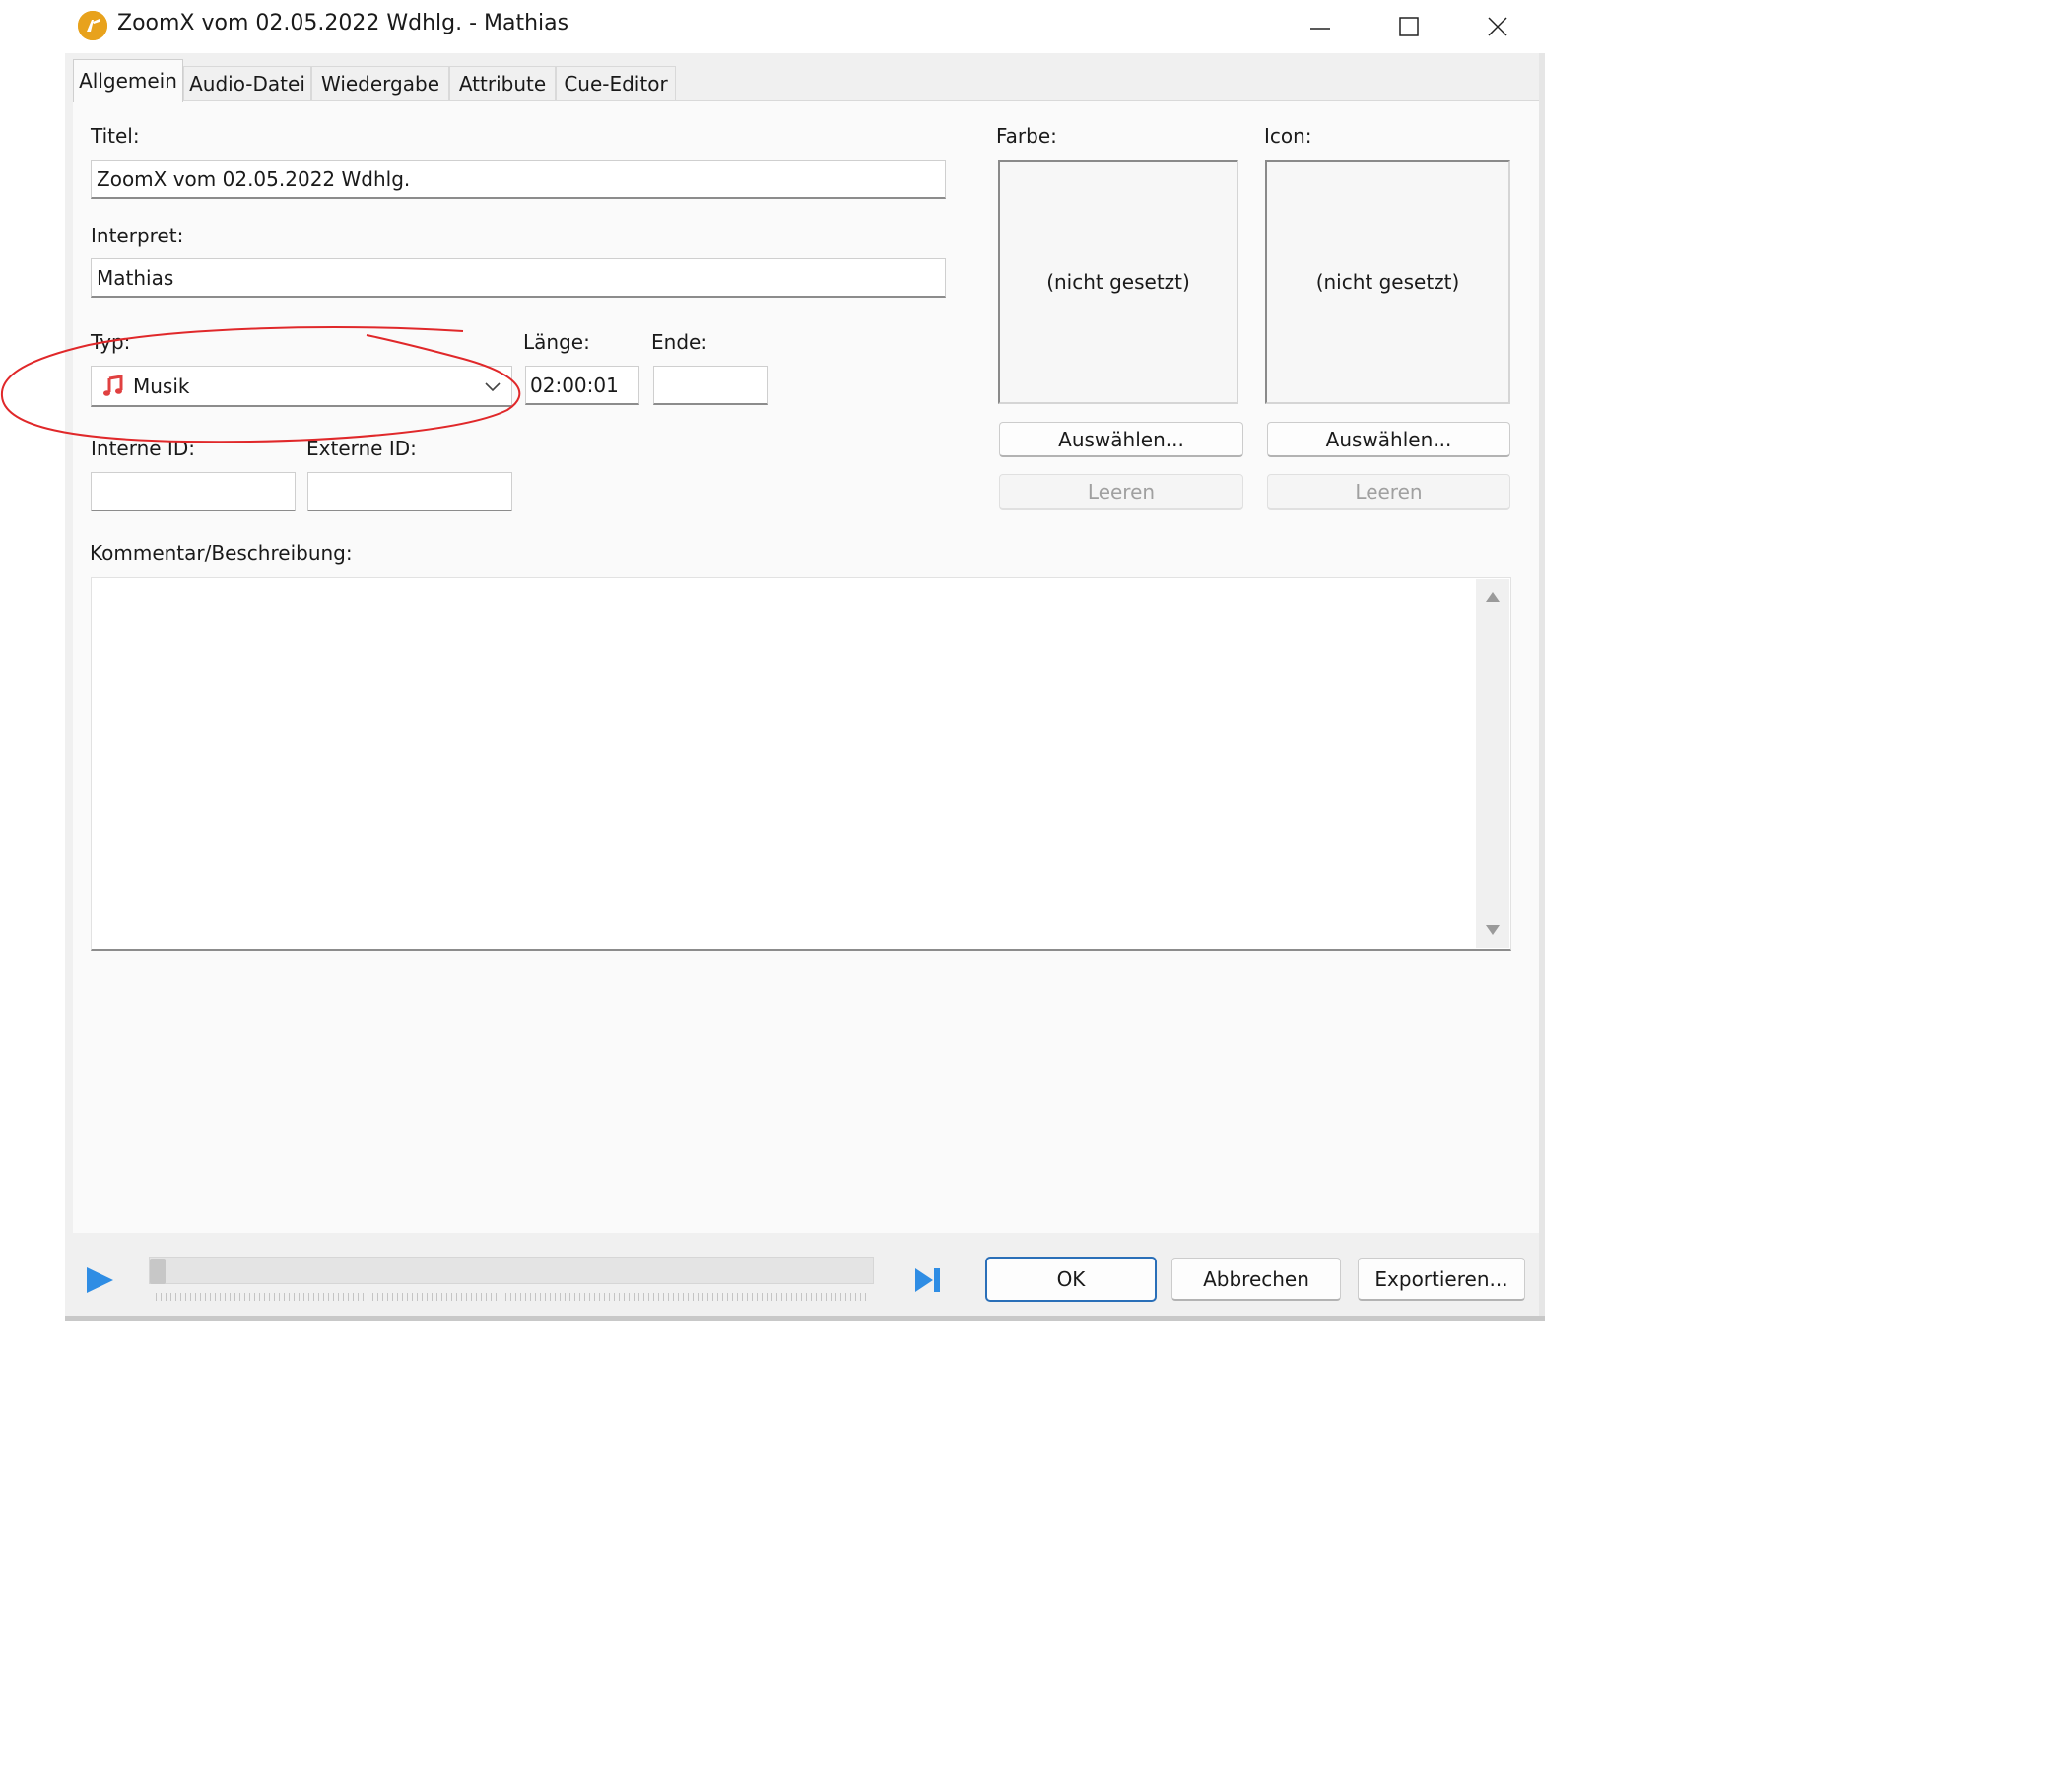 Image resolution: width=2072 pixels, height=1771 pixels. Describe the element at coordinates (158, 1271) in the screenshot. I see `seek-slider-handle` at that location.